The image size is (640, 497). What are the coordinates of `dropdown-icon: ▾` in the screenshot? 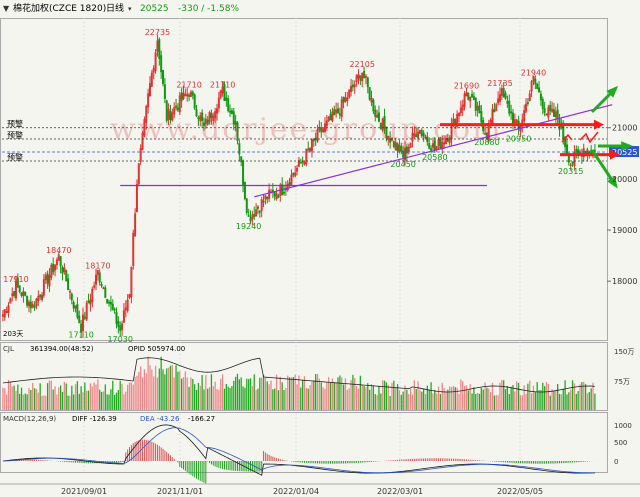 It's located at (130, 9).